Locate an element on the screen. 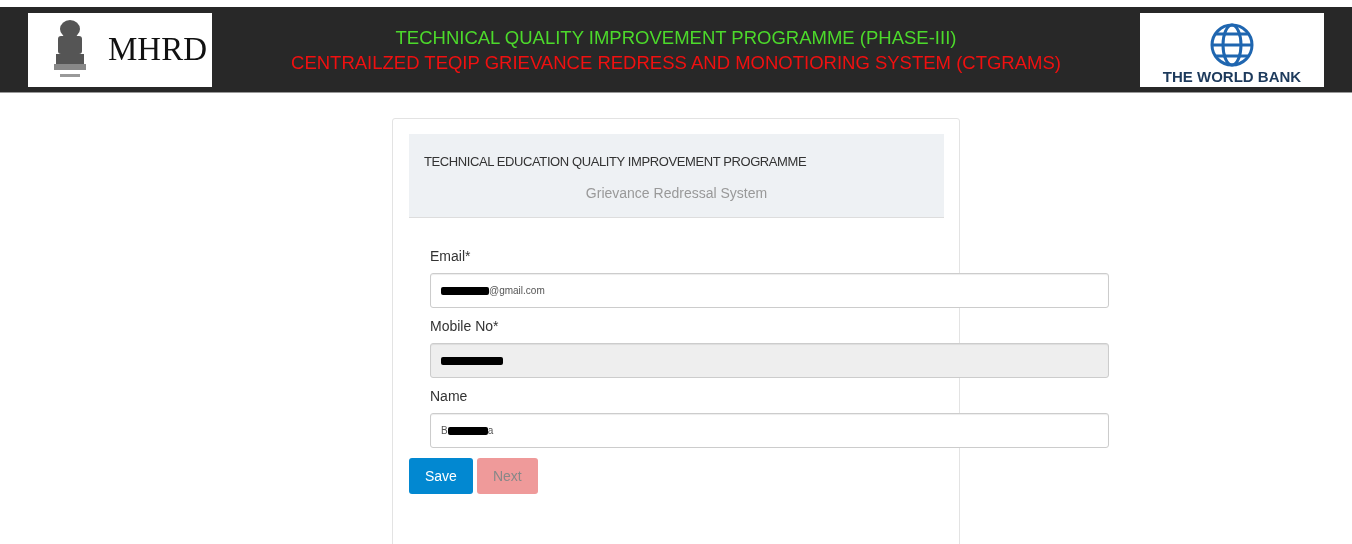 The width and height of the screenshot is (1352, 544). logo-text: MHRD is located at coordinates (158, 49).